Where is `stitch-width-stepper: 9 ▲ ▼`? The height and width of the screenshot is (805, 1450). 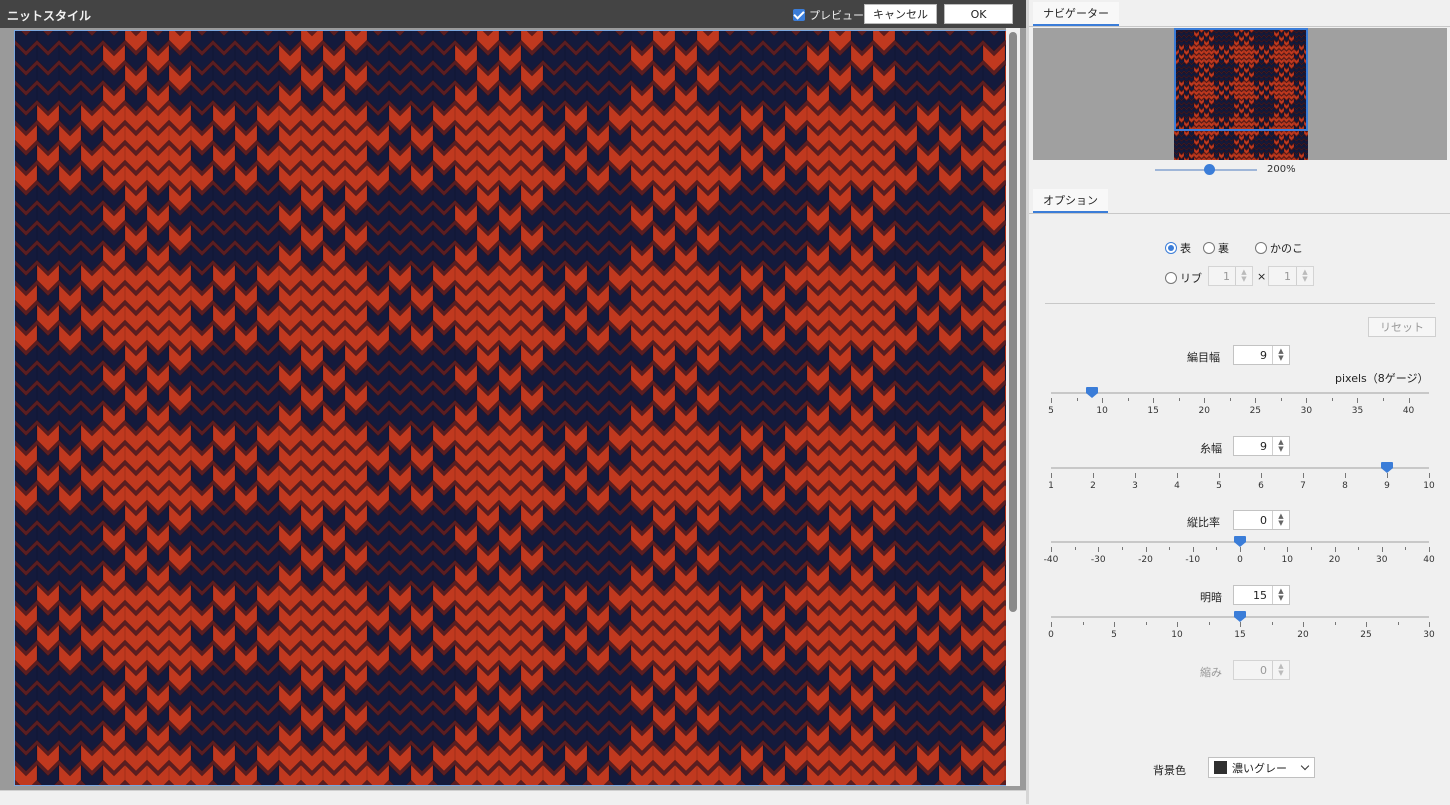 stitch-width-stepper: 9 ▲ ▼ is located at coordinates (1261, 355).